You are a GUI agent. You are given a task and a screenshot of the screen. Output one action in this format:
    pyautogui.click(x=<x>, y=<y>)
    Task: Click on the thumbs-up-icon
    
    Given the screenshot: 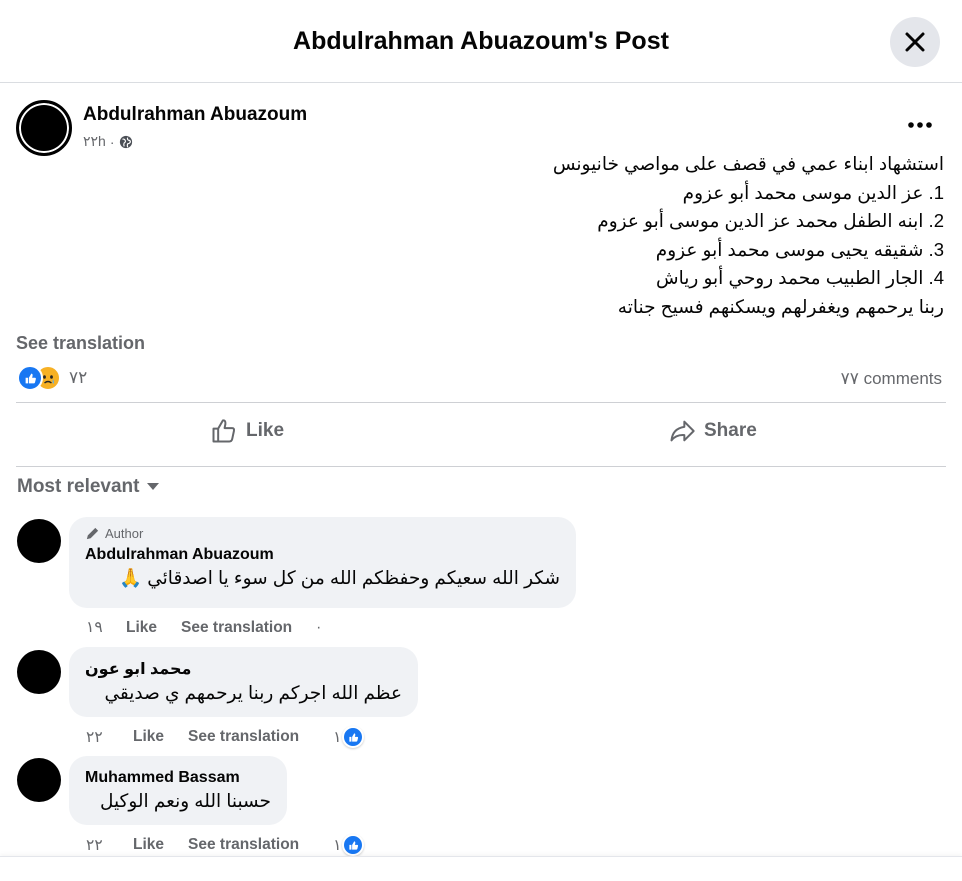 What is the action you would take?
    pyautogui.click(x=224, y=431)
    